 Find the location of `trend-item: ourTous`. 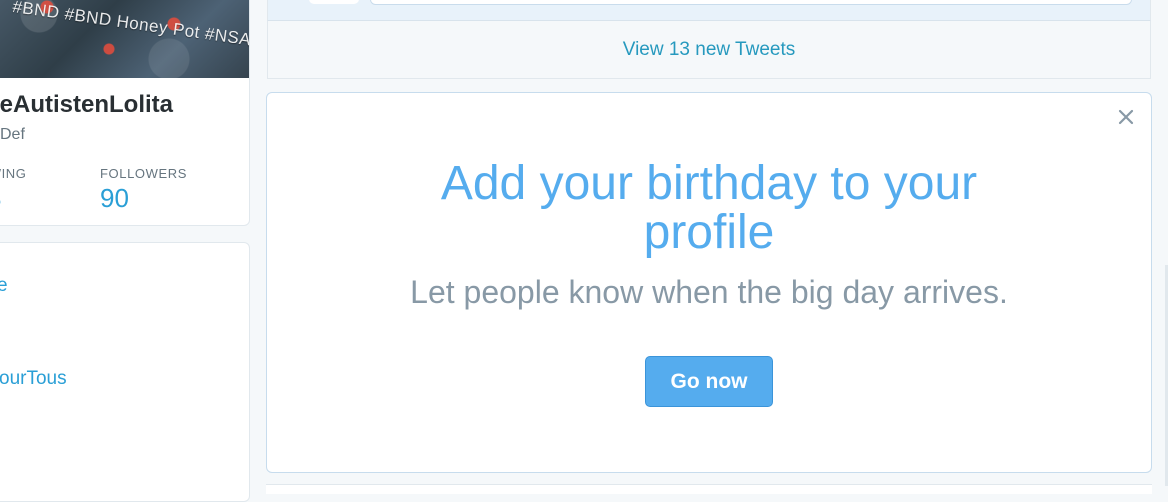

trend-item: ourTous is located at coordinates (33, 379).